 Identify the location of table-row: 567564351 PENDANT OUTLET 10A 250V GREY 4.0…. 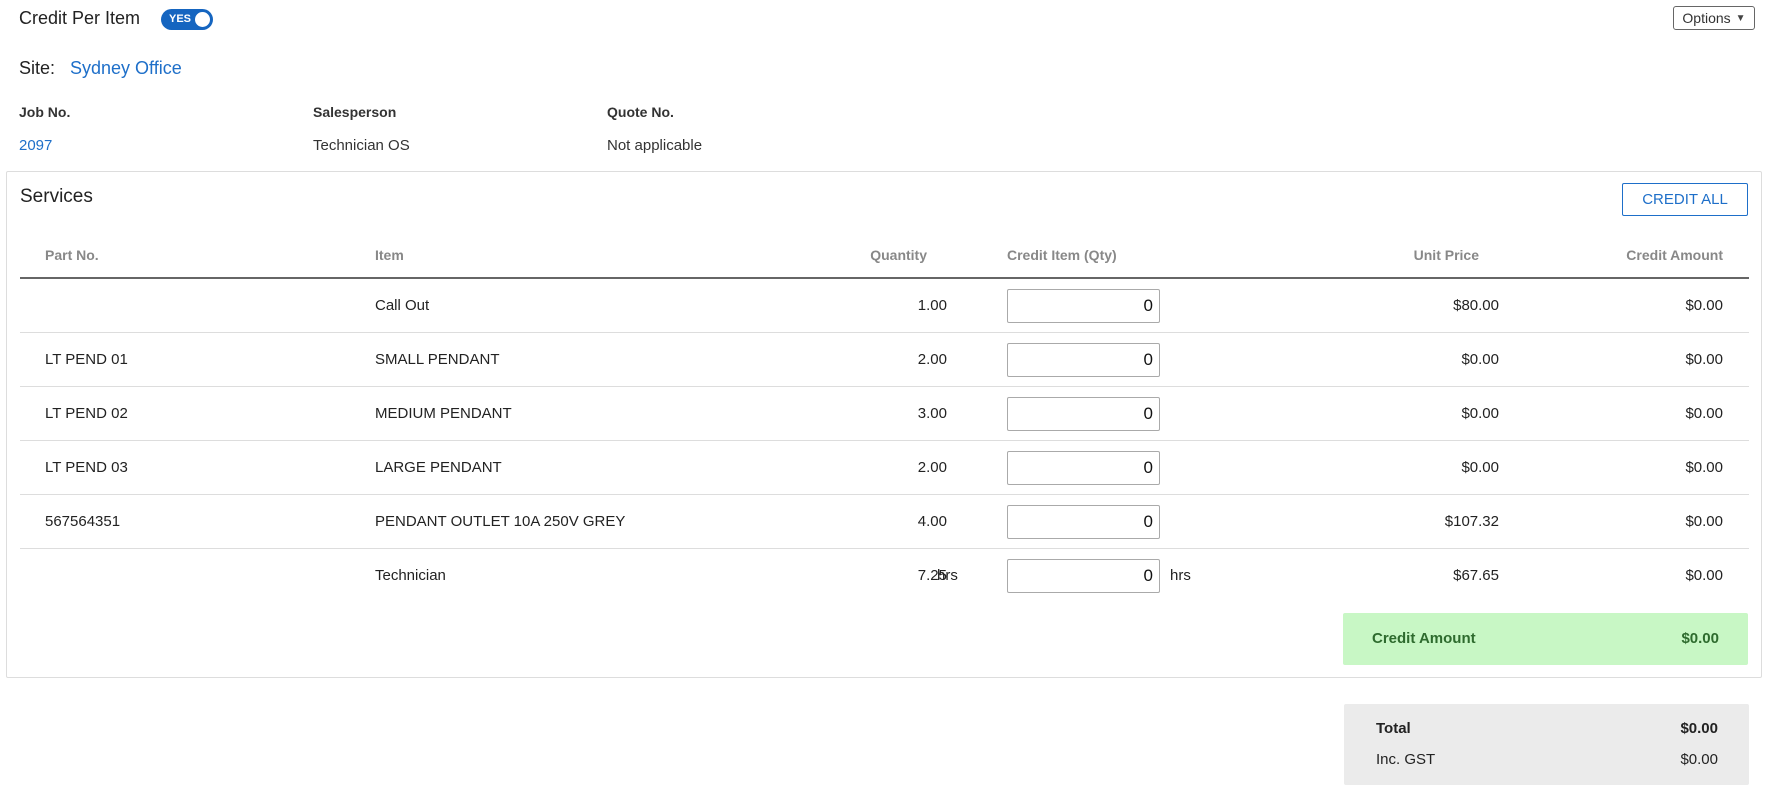
(884, 522).